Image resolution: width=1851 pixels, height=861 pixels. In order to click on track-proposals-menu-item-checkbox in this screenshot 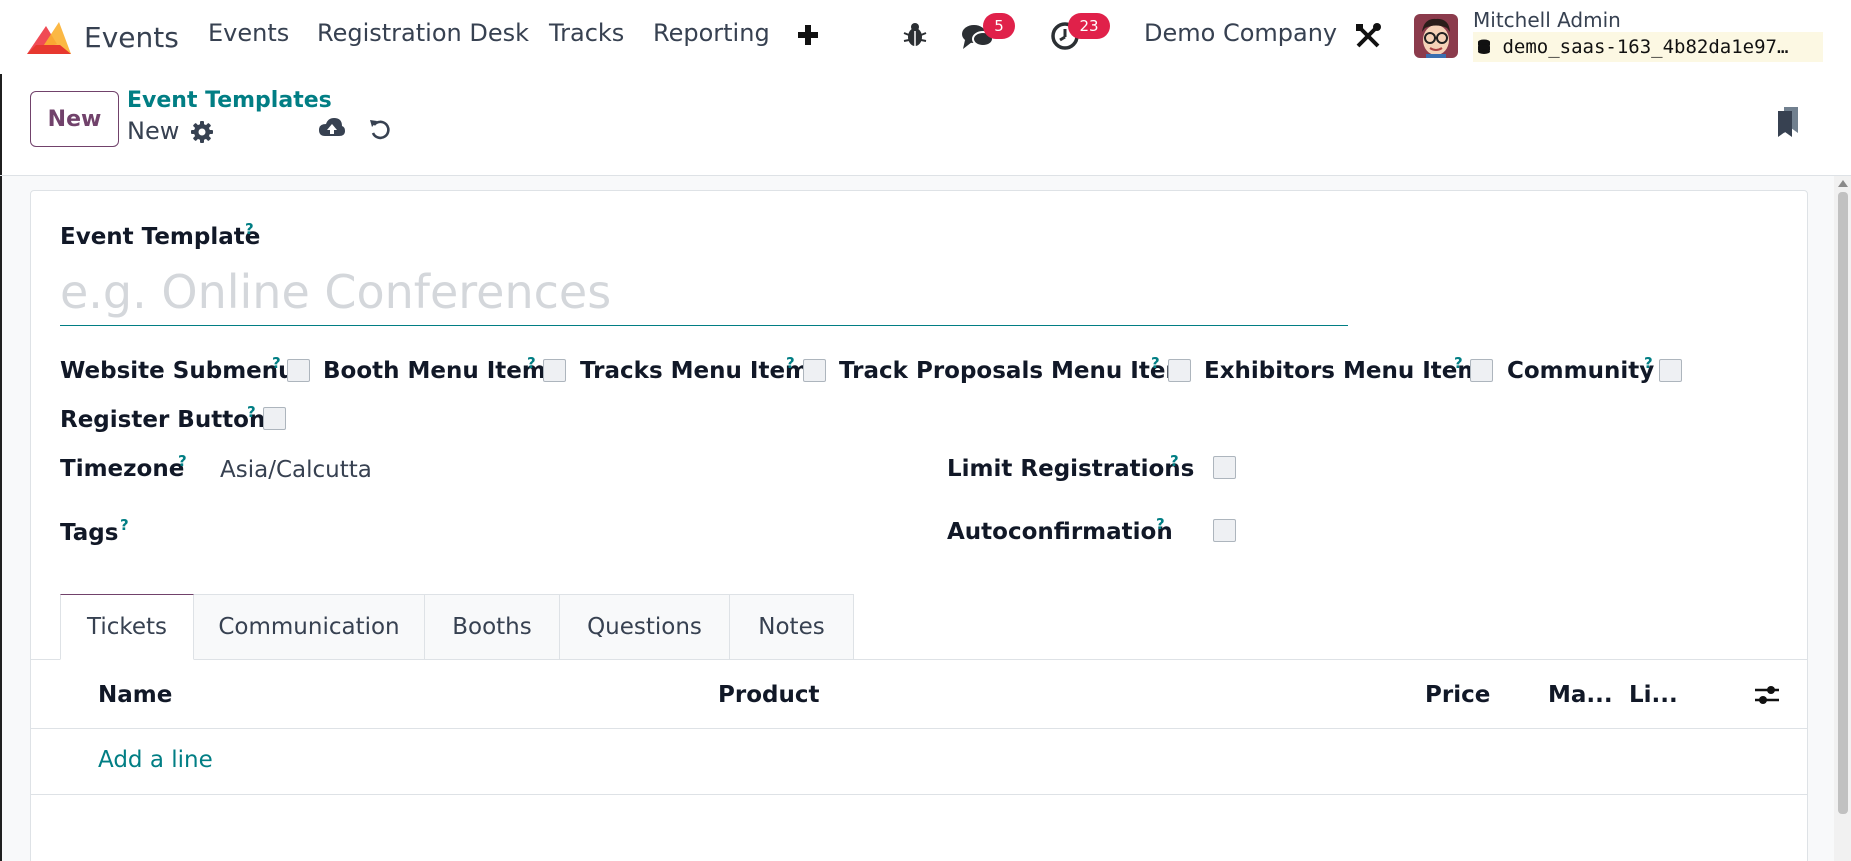, I will do `click(1179, 370)`.